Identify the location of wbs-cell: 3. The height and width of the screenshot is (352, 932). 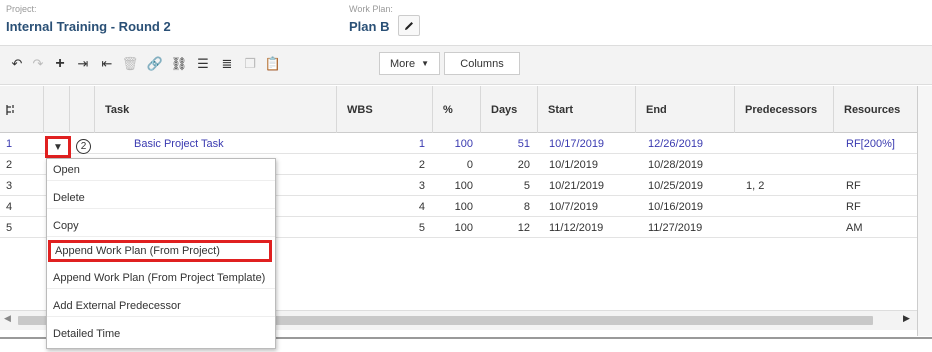
(421, 186).